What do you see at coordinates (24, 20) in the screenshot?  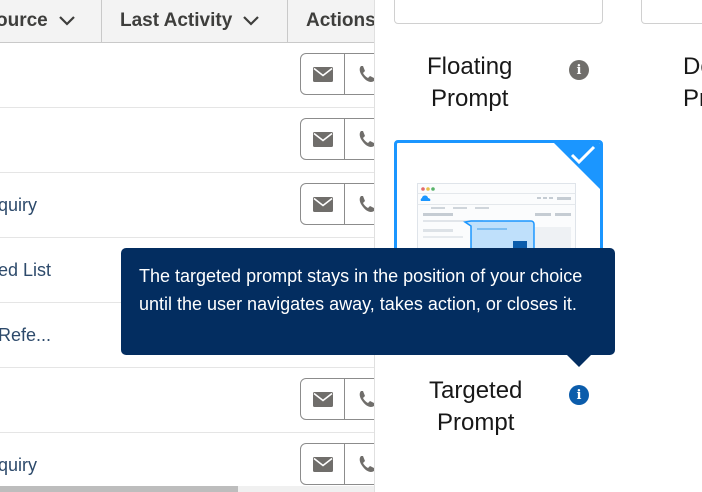 I see `column-header-source-label: ource` at bounding box center [24, 20].